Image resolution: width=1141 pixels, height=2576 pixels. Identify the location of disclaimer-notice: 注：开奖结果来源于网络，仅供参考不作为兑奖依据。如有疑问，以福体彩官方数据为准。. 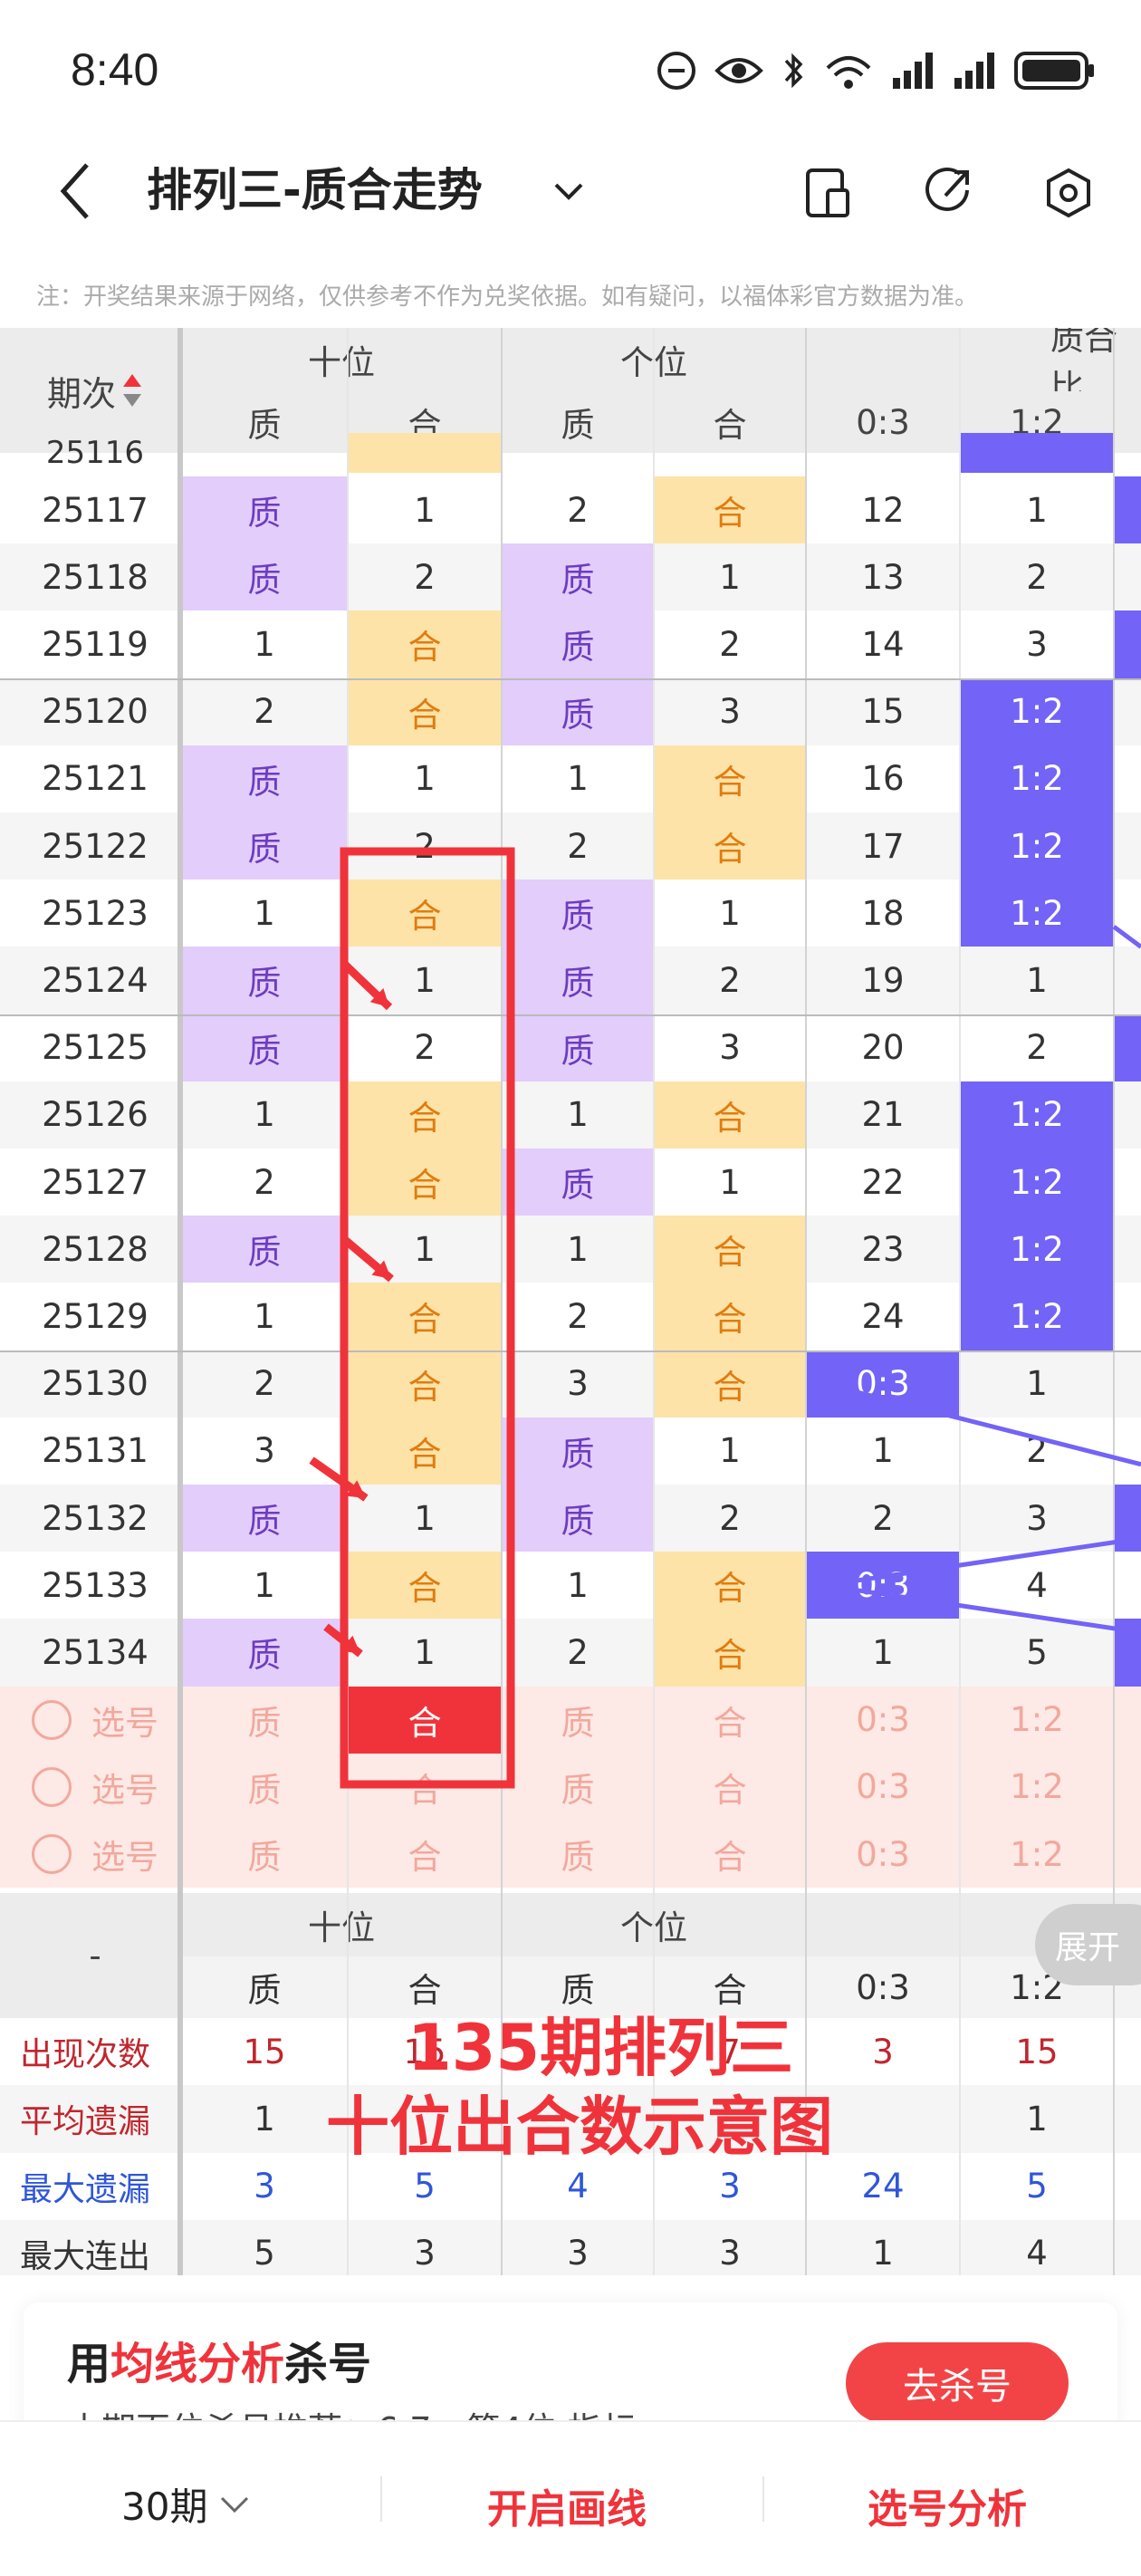
(507, 297).